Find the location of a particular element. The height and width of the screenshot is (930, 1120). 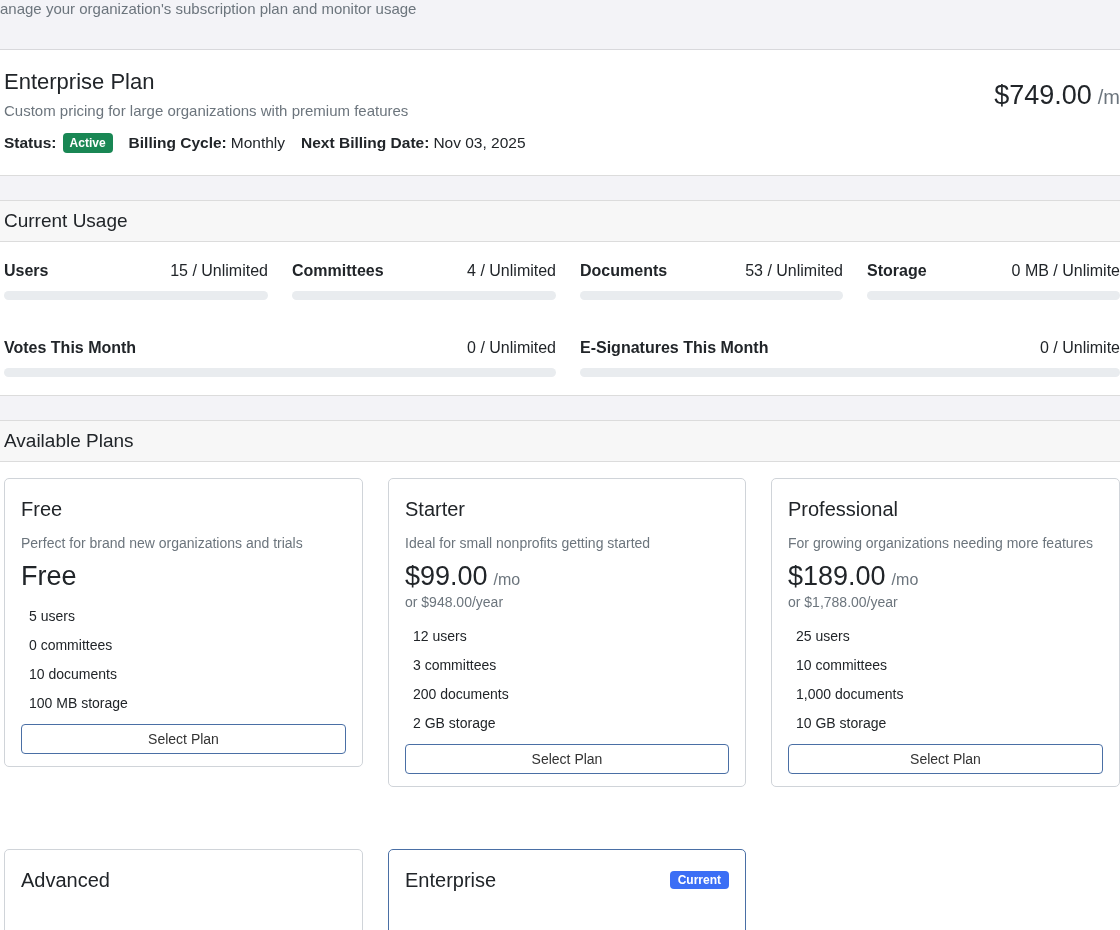

plan-title: Enterprise Plan is located at coordinates (80, 82).